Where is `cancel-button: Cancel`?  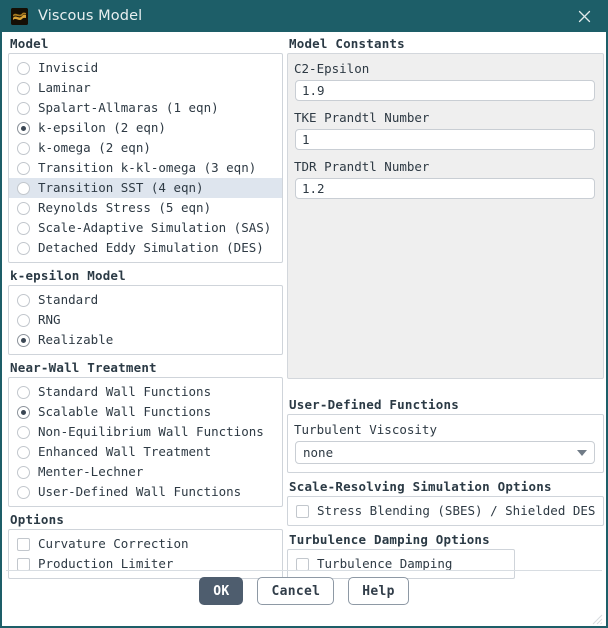
cancel-button: Cancel is located at coordinates (296, 591).